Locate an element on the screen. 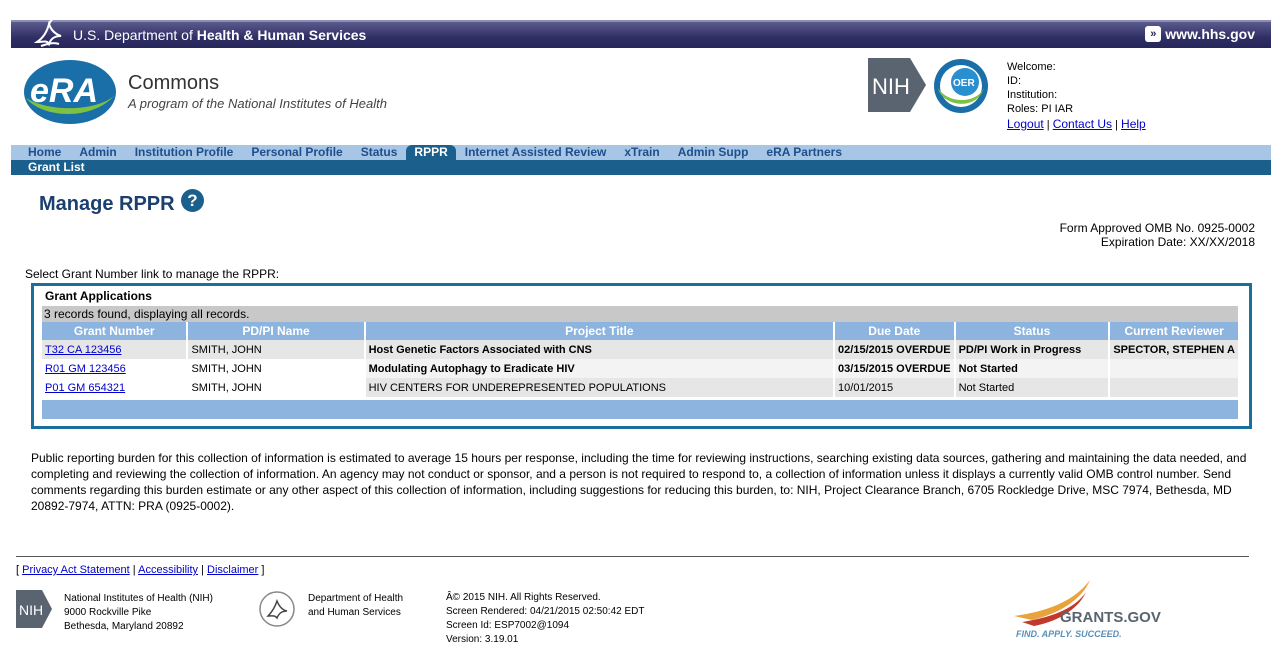 This screenshot has height=658, width=1280. grid-footer-bar is located at coordinates (640, 409).